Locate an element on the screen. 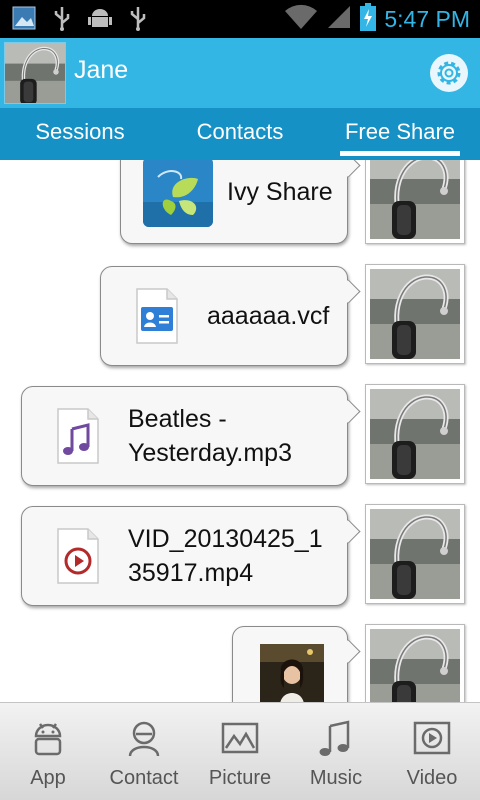 The image size is (480, 800). message-text: Ivy Share is located at coordinates (280, 192).